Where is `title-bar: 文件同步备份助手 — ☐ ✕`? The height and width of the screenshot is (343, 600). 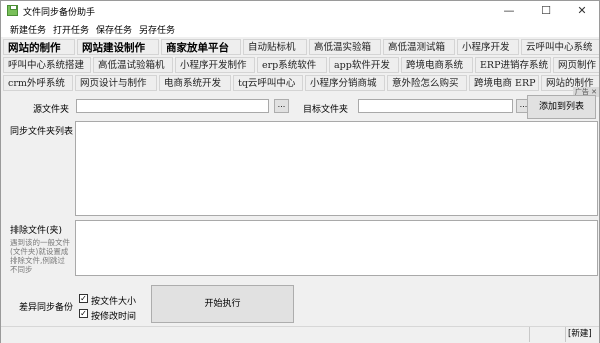 title-bar: 文件同步备份助手 — ☐ ✕ is located at coordinates (300, 11).